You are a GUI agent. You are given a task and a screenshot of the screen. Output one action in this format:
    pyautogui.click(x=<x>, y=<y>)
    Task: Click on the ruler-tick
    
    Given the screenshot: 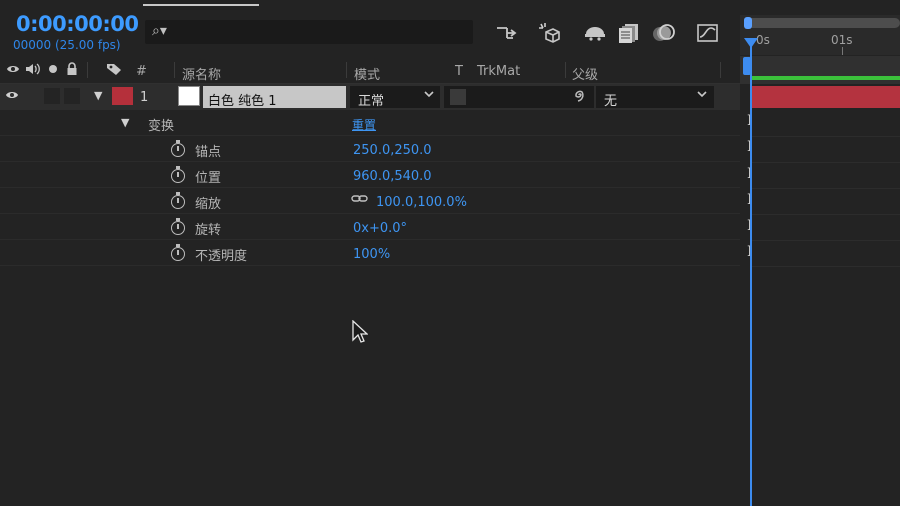 What is the action you would take?
    pyautogui.click(x=842, y=51)
    